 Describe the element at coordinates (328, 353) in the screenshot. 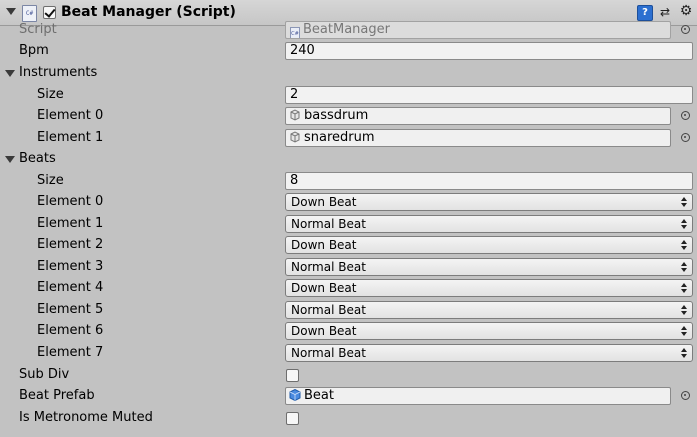

I see `beats-element-7-value: Normal Beat` at that location.